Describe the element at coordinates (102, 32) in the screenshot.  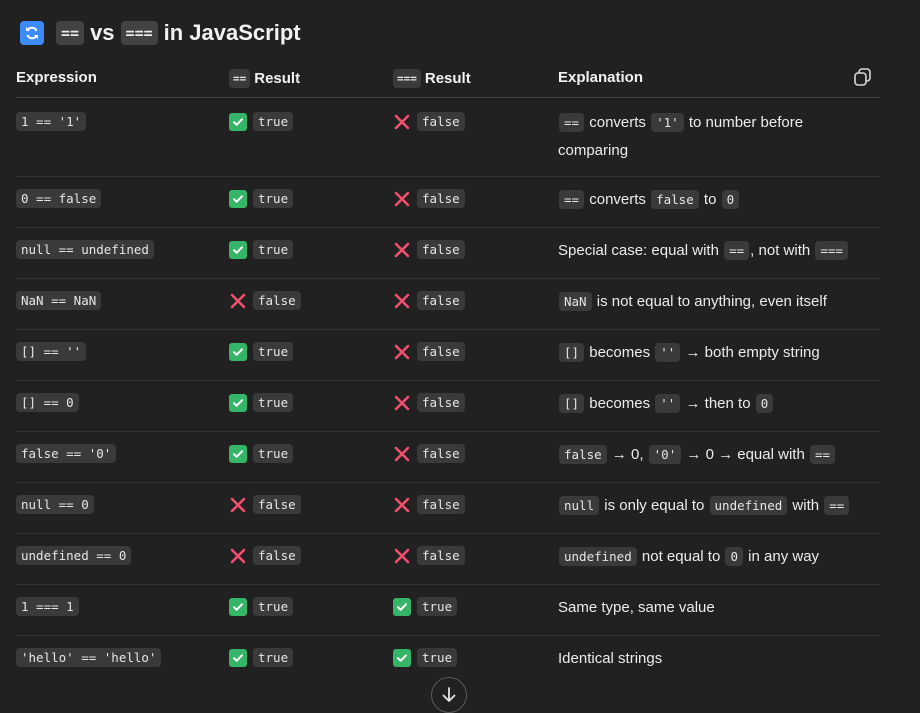
I see `title-vs: vs` at that location.